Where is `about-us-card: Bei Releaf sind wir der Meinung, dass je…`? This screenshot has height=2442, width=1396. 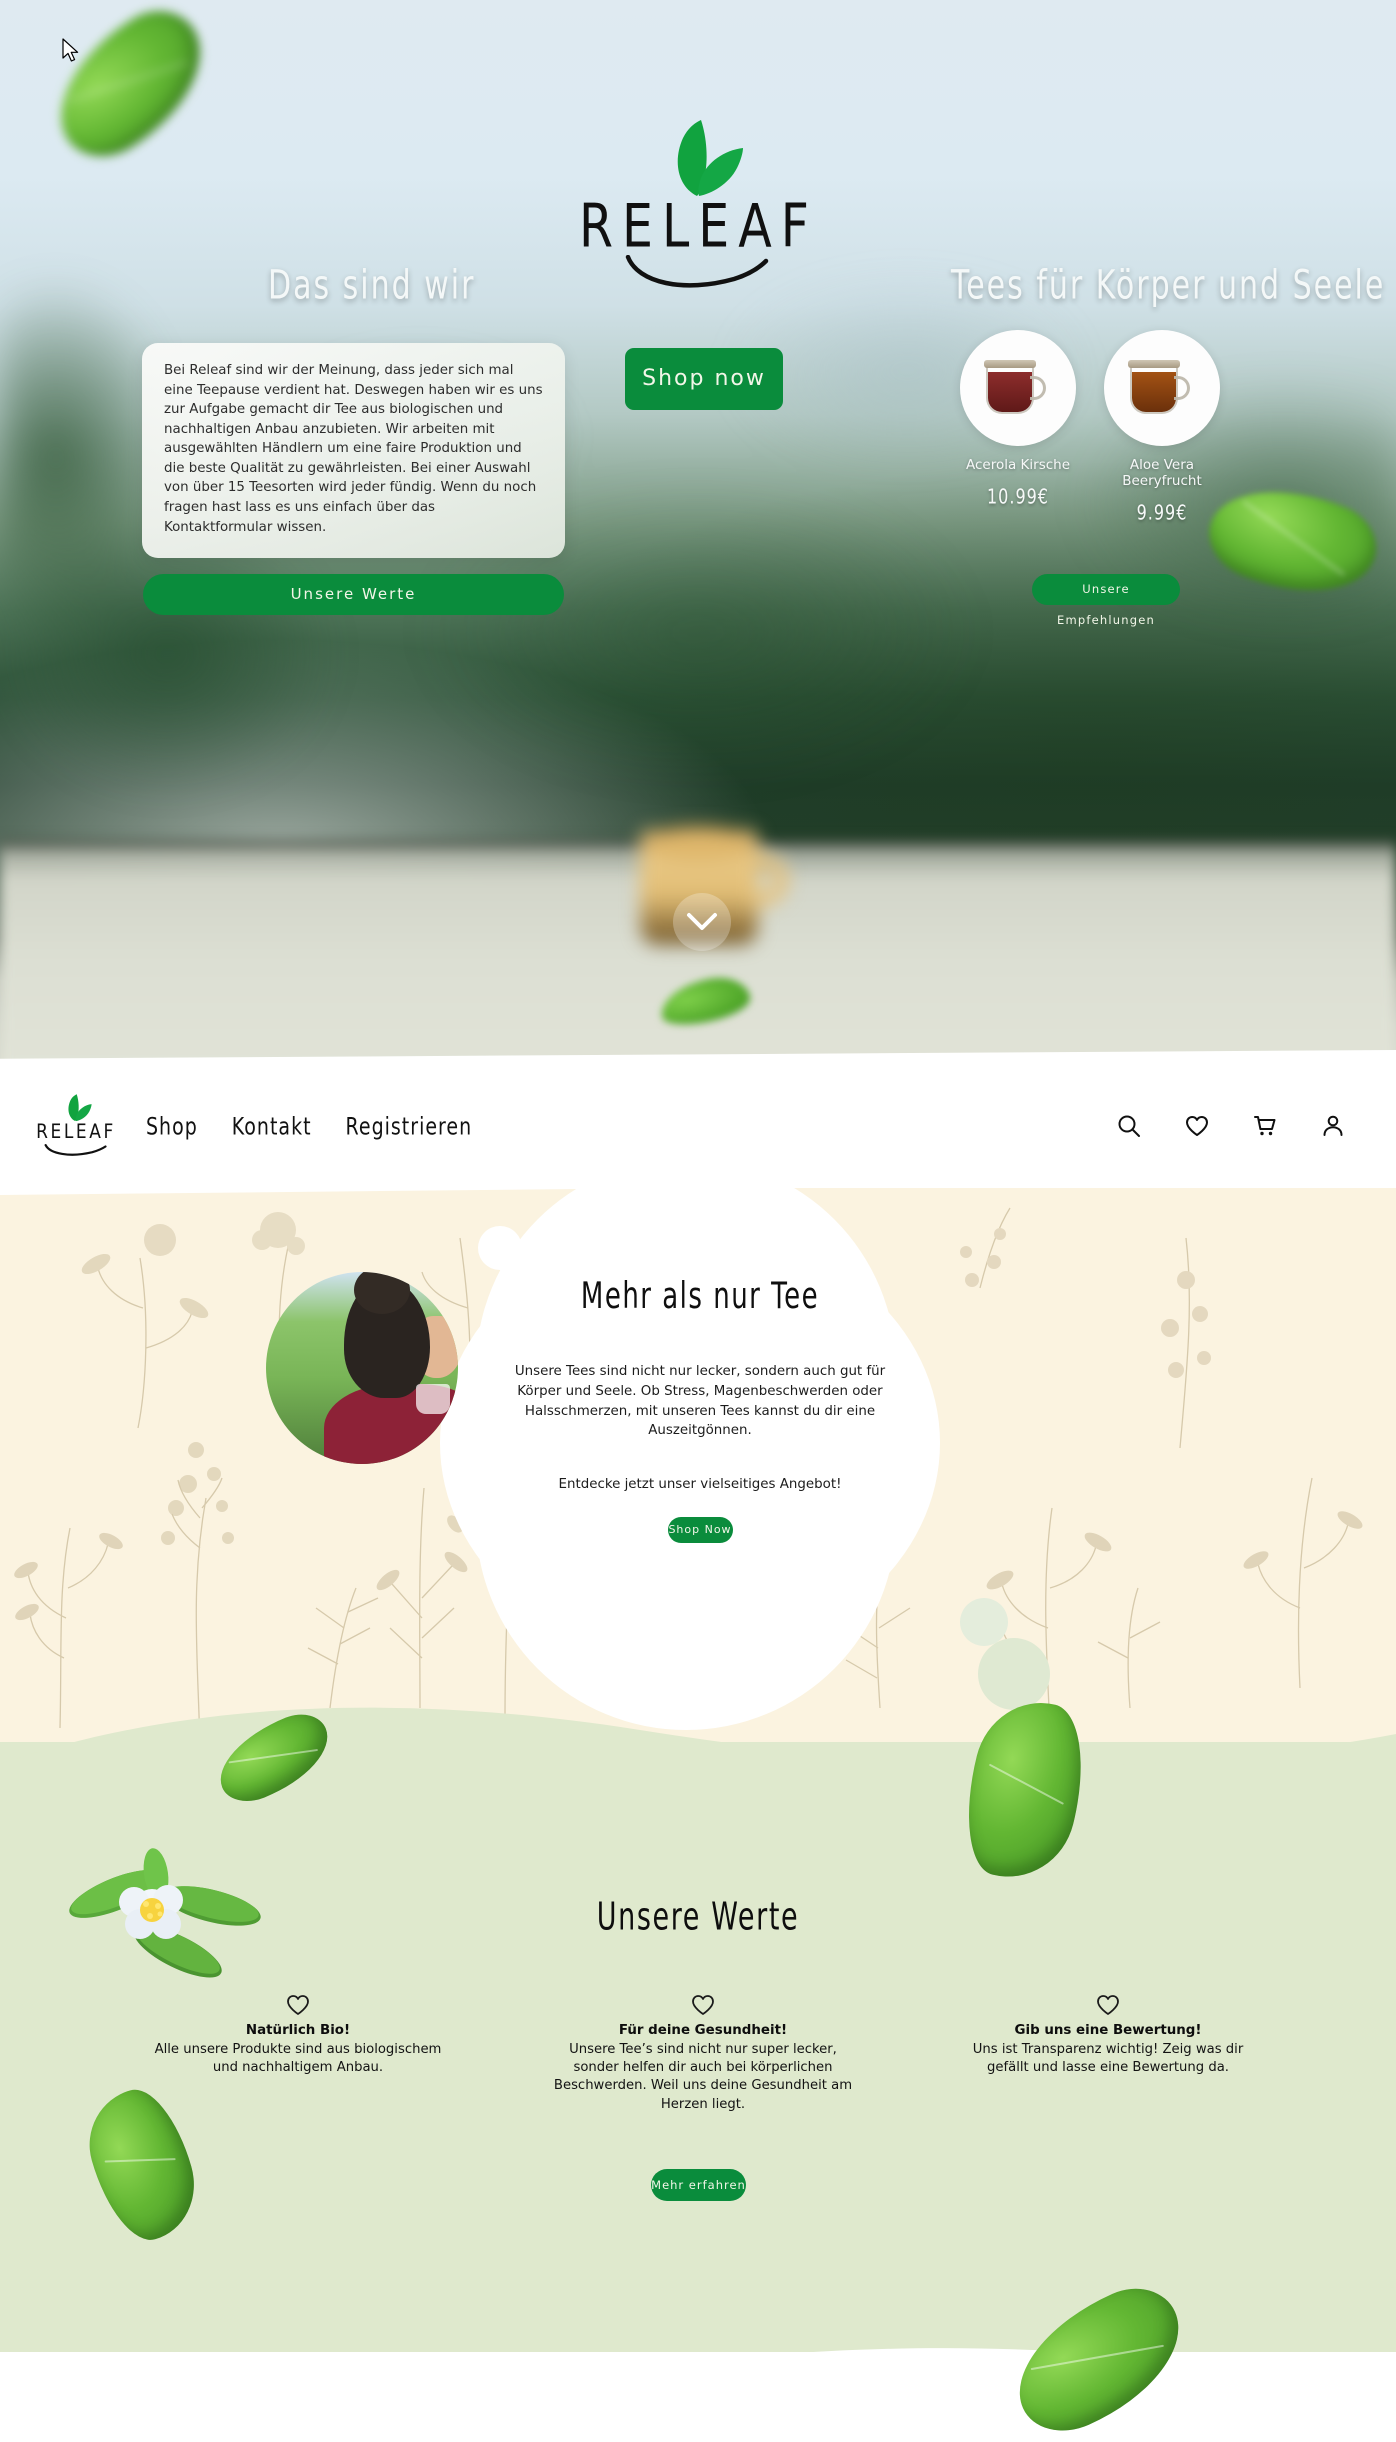 about-us-card: Bei Releaf sind wir der Meinung, dass je… is located at coordinates (353, 450).